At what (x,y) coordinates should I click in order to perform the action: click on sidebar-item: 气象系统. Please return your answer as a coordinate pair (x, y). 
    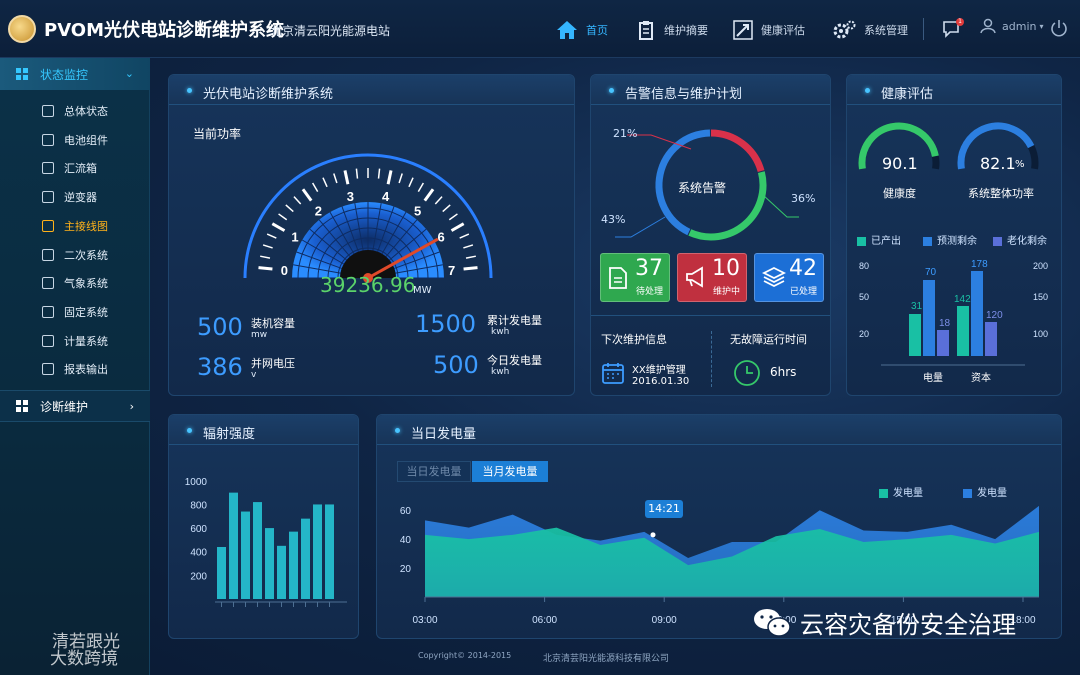
    Looking at the image, I should click on (75, 283).